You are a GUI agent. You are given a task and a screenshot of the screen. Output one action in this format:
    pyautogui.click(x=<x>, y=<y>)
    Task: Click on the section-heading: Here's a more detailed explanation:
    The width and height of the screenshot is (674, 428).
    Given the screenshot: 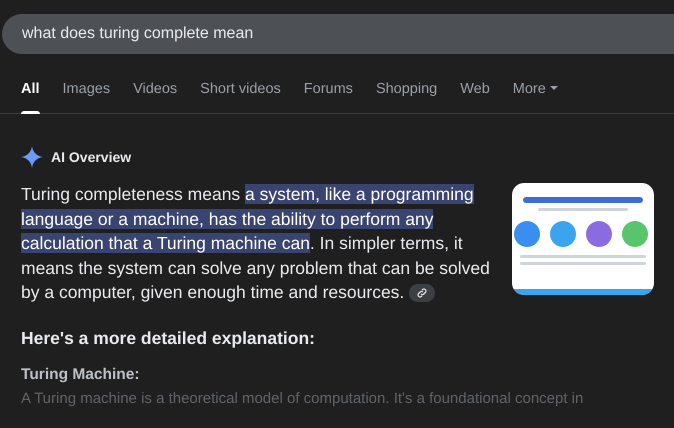 What is the action you would take?
    pyautogui.click(x=168, y=338)
    